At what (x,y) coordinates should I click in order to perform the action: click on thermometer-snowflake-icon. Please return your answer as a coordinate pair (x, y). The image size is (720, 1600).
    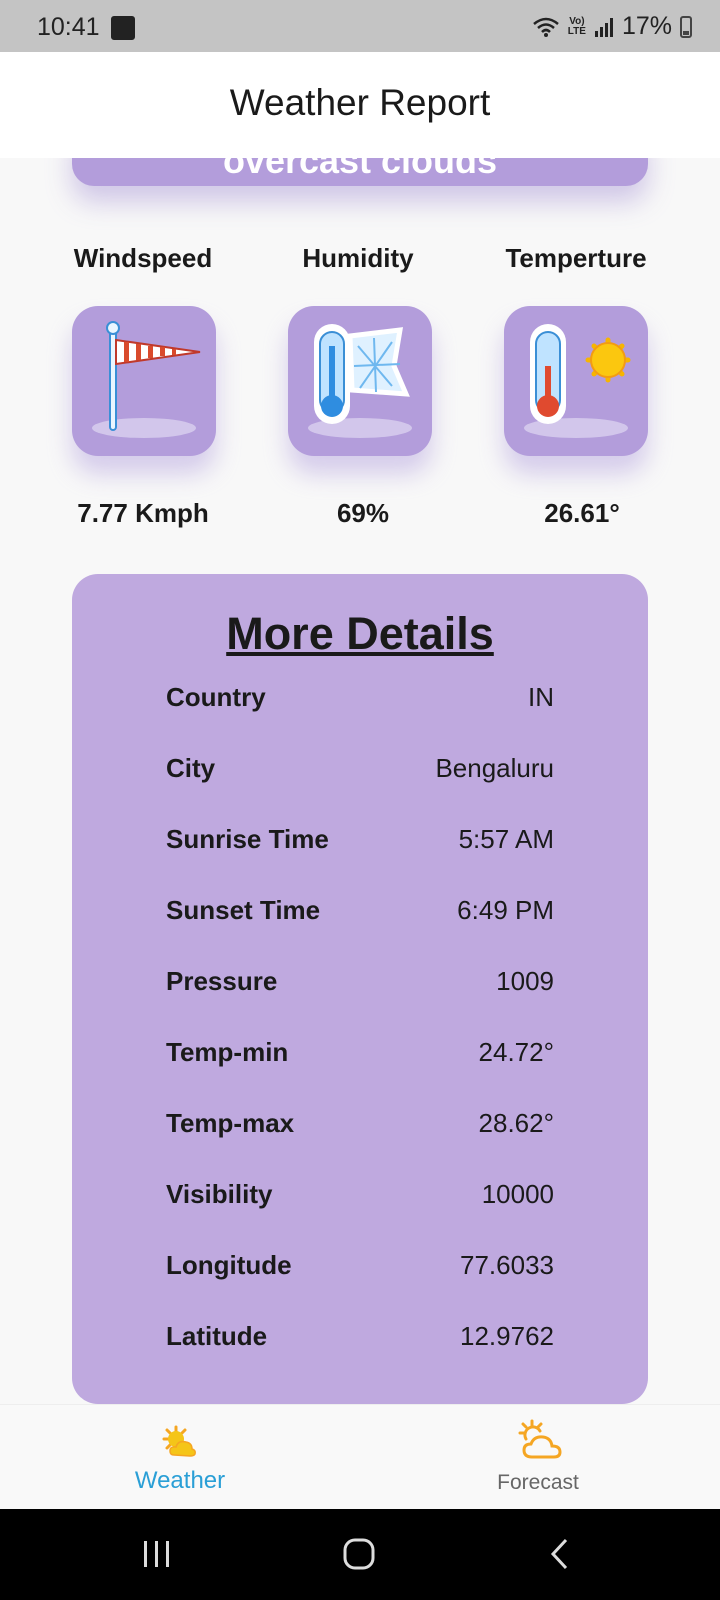
    Looking at the image, I should click on (360, 381).